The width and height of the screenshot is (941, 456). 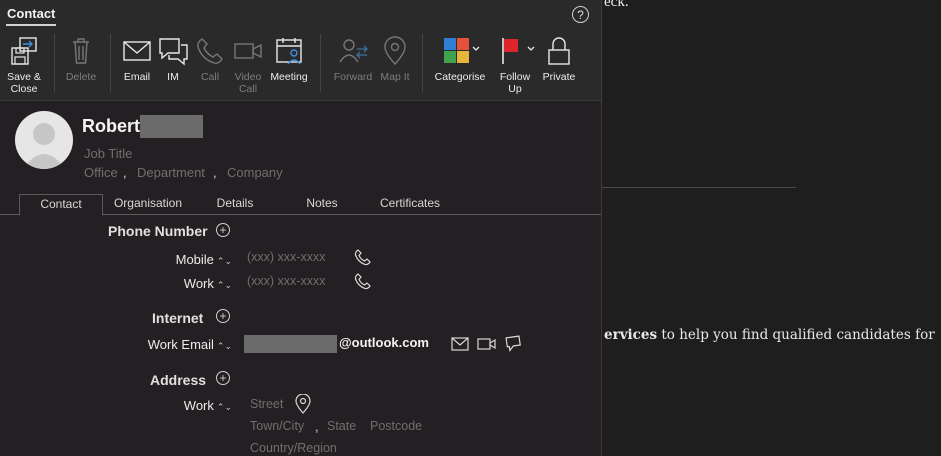 What do you see at coordinates (396, 426) in the screenshot?
I see `postcode-field: Postcode` at bounding box center [396, 426].